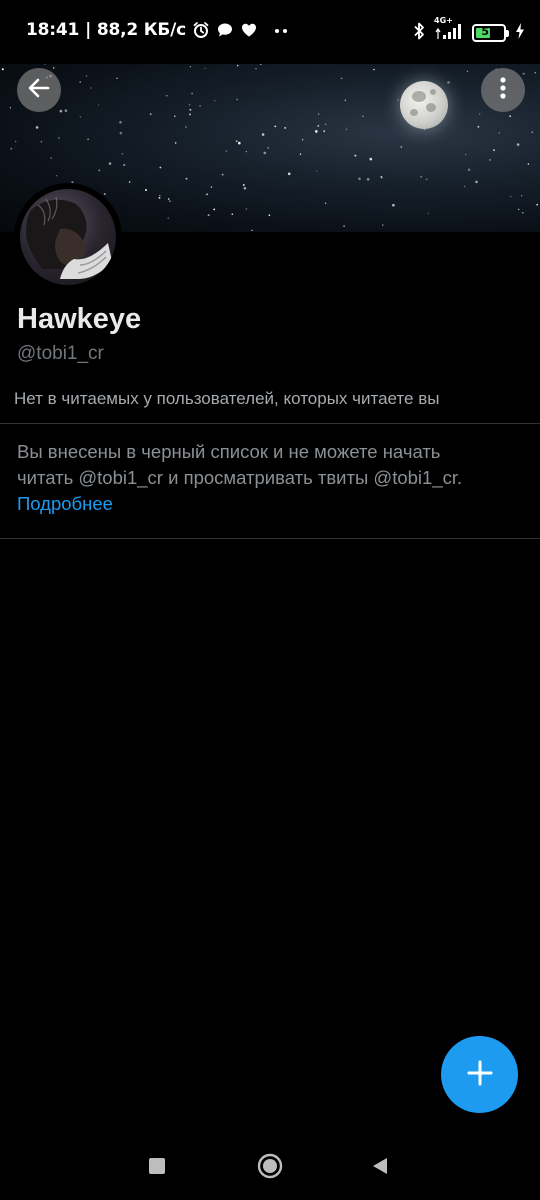 The height and width of the screenshot is (1200, 540). I want to click on back-button, so click(39, 90).